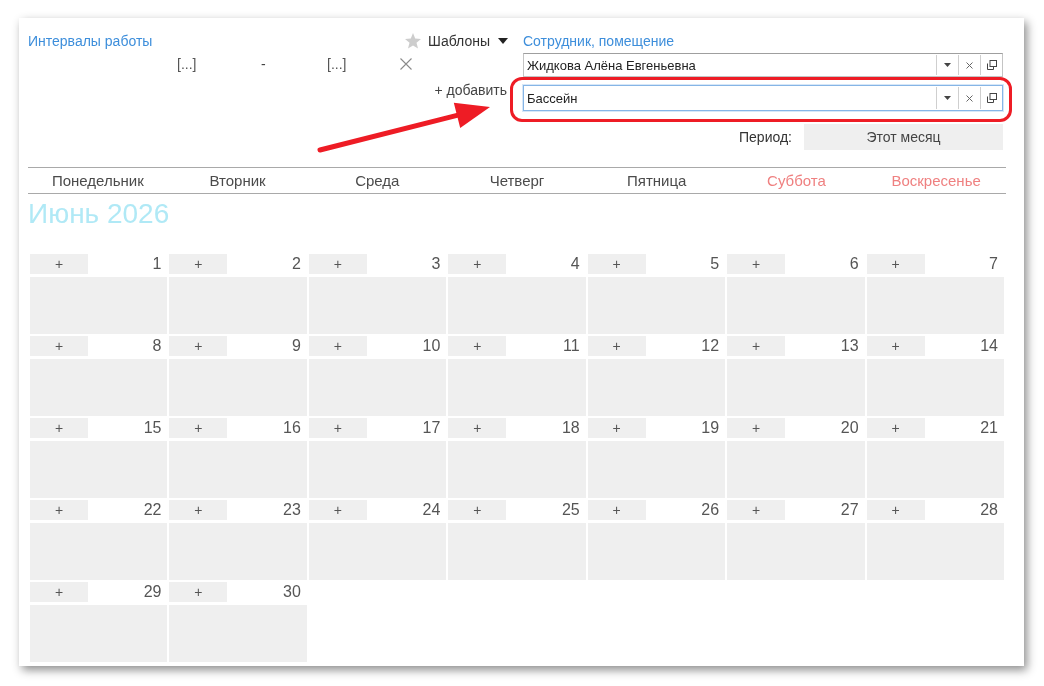 Image resolution: width=1044 pixels, height=686 pixels. I want to click on weekday-label: Вторник, so click(237, 180).